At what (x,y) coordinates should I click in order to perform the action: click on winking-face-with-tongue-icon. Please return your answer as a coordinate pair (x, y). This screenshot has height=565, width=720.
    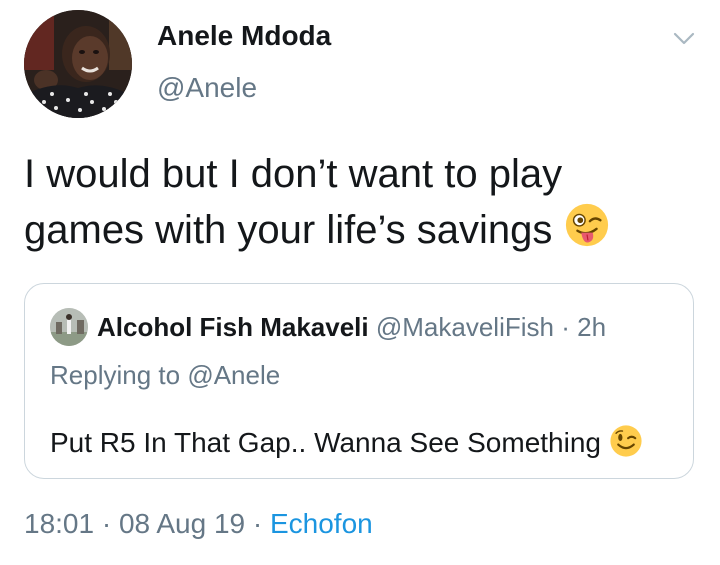
    Looking at the image, I should click on (587, 232).